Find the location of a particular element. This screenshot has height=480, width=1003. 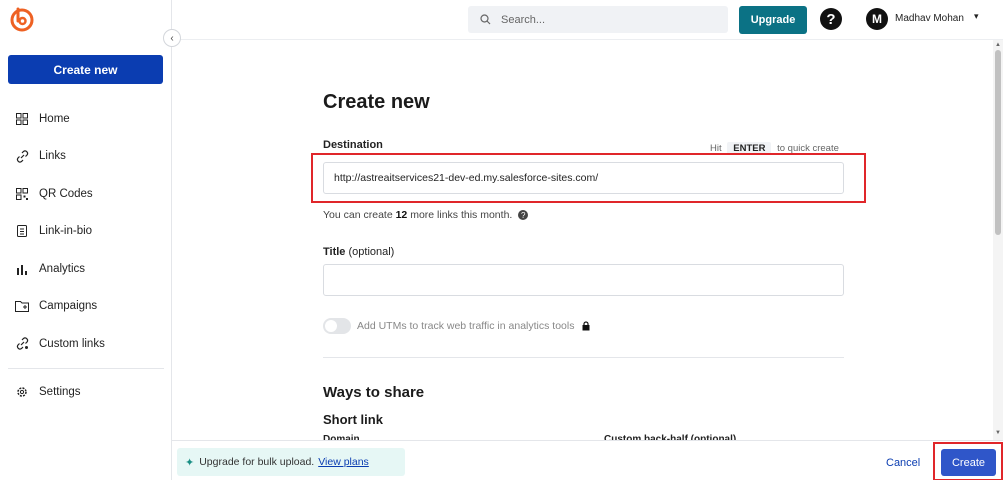

custom-link-icon is located at coordinates (22, 344).